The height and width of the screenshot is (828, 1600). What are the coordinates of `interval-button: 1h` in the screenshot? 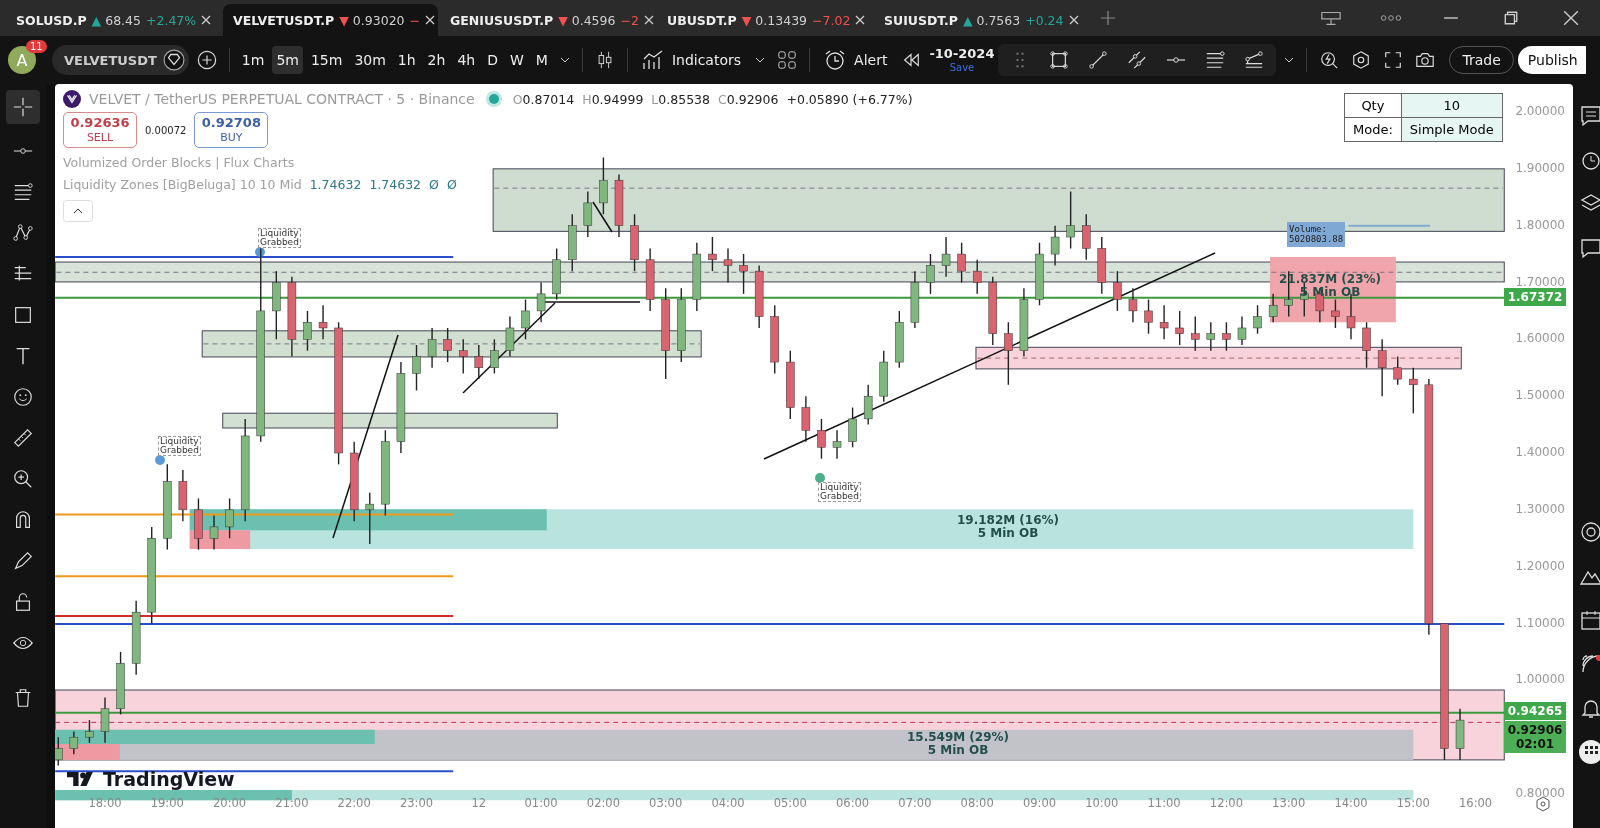 It's located at (406, 60).